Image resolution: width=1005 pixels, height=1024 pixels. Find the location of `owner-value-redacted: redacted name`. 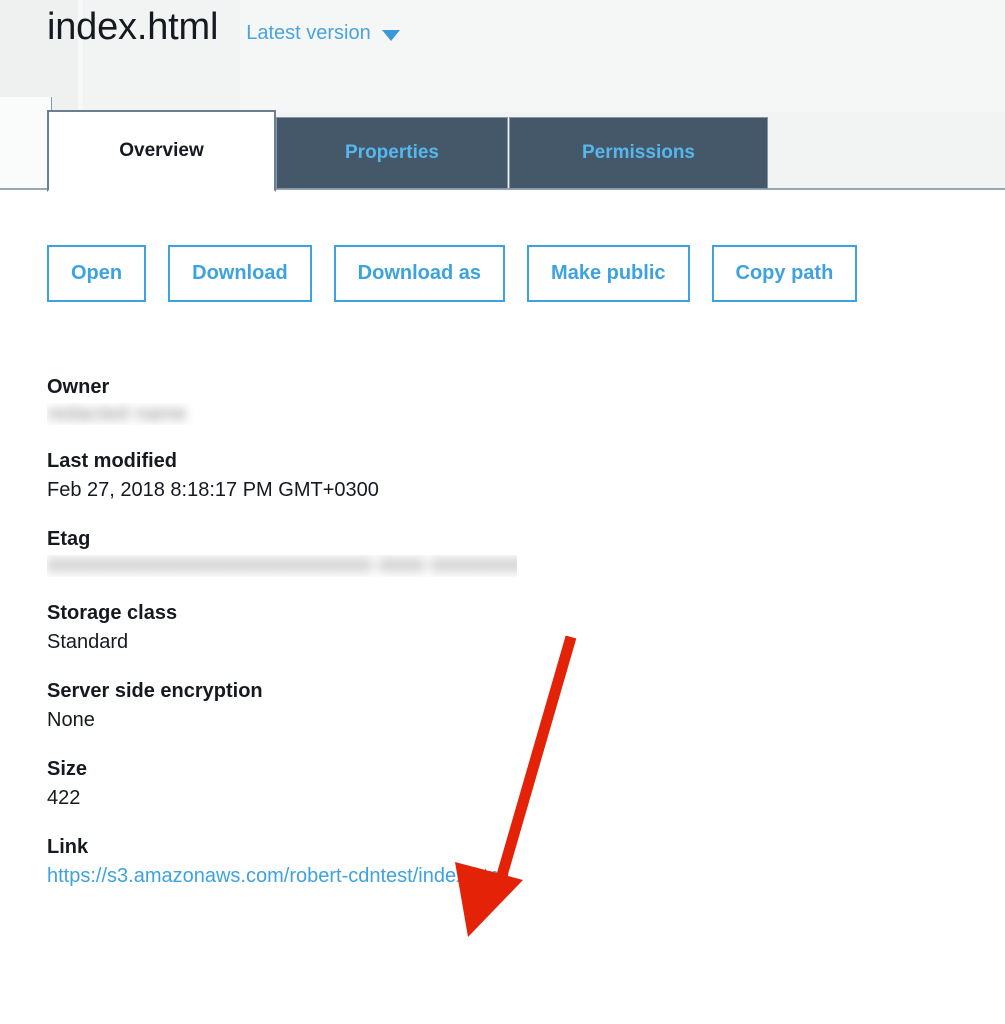

owner-value-redacted: redacted name is located at coordinates (122, 414).